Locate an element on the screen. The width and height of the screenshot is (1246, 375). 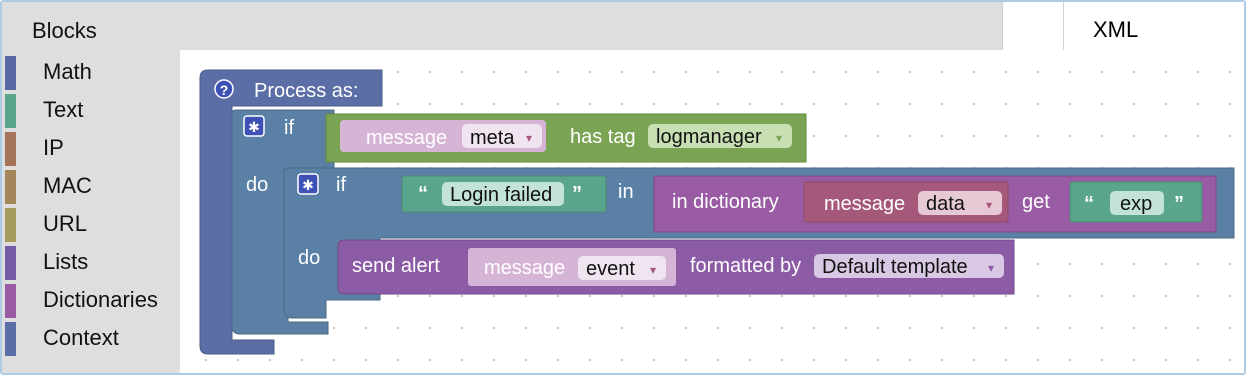
toolbox-category: Math is located at coordinates (91, 73).